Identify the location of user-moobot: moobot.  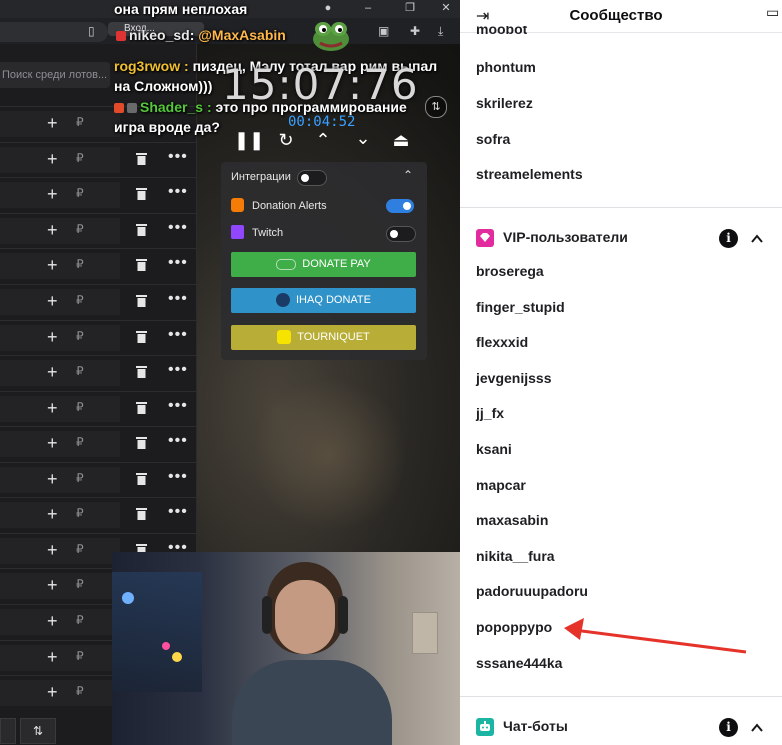
(501, 32).